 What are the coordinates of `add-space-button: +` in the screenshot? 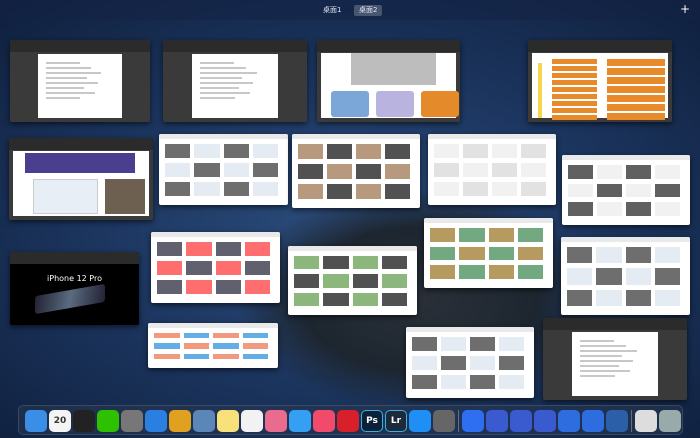 It's located at (685, 9).